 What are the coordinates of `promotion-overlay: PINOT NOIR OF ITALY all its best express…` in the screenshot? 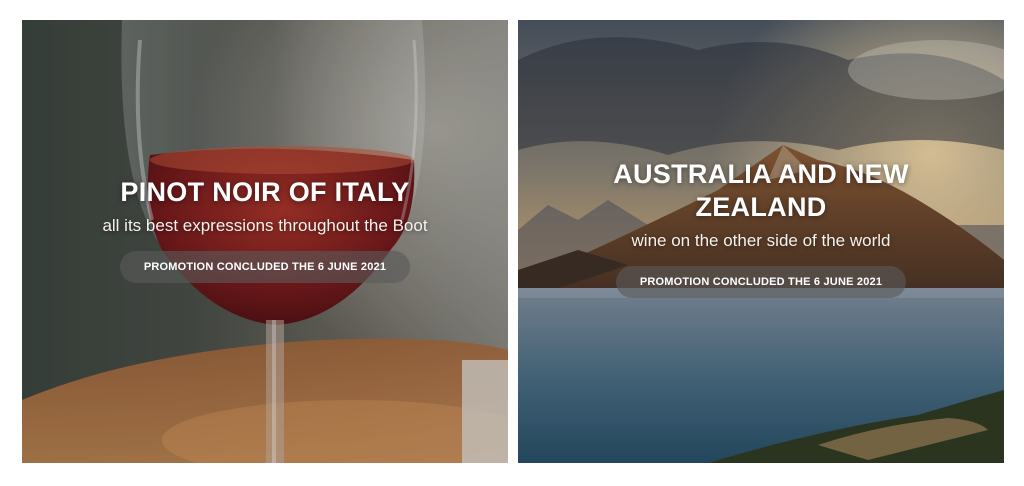 It's located at (265, 229).